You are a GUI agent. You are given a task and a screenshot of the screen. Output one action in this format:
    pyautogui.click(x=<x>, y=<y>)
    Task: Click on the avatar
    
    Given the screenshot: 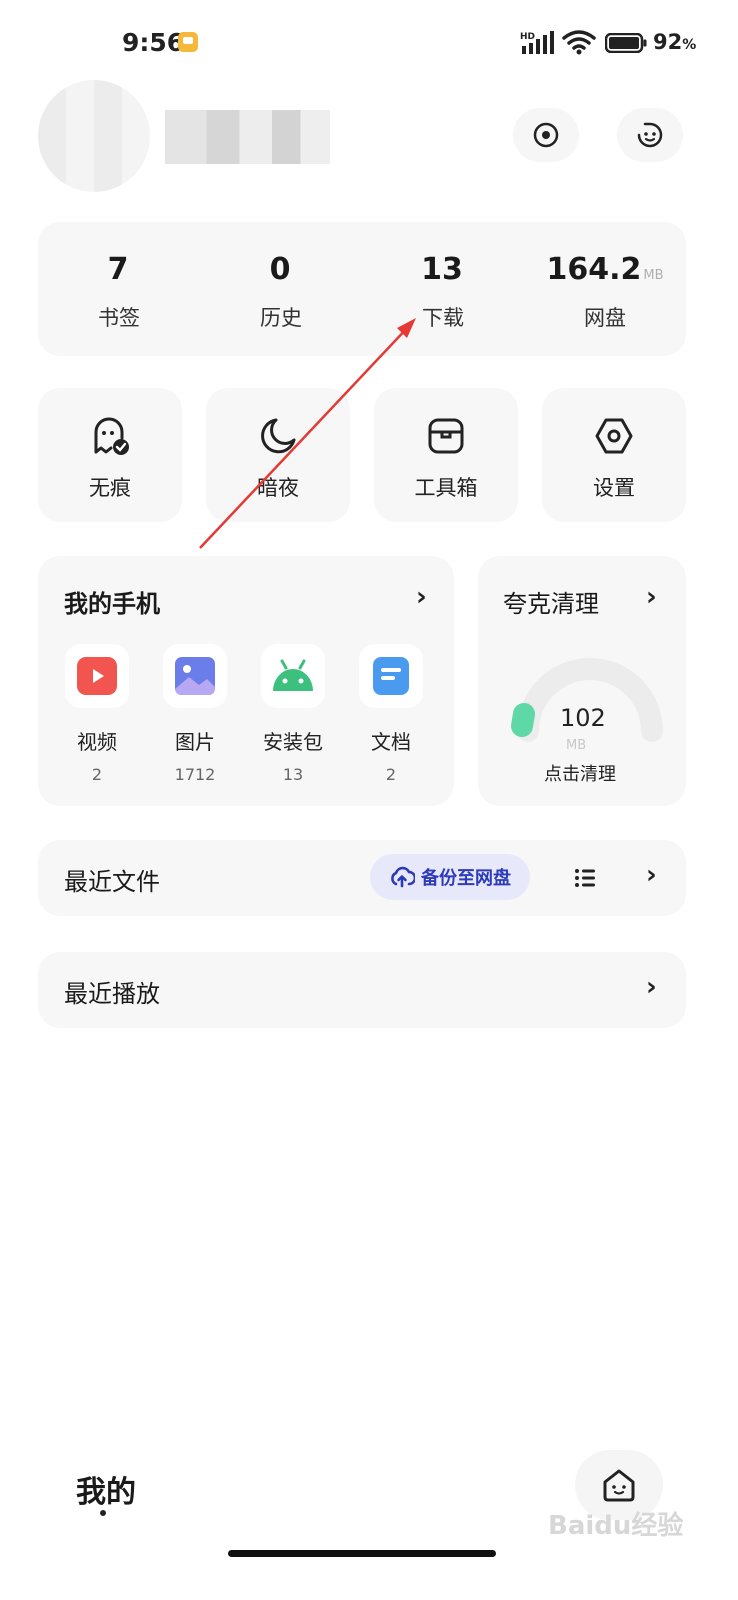 What is the action you would take?
    pyautogui.click(x=94, y=136)
    